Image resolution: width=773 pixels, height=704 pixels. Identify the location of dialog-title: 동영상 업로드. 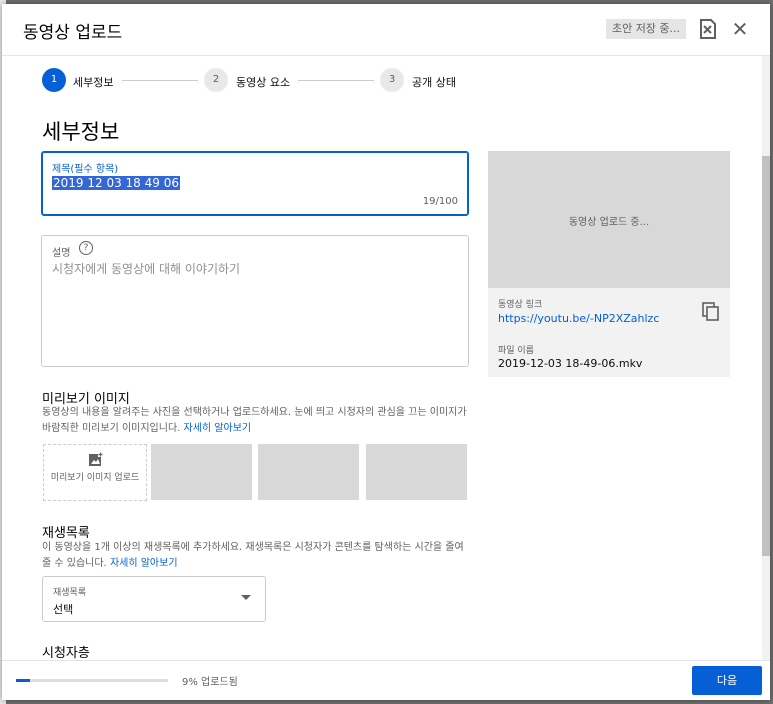
(73, 33).